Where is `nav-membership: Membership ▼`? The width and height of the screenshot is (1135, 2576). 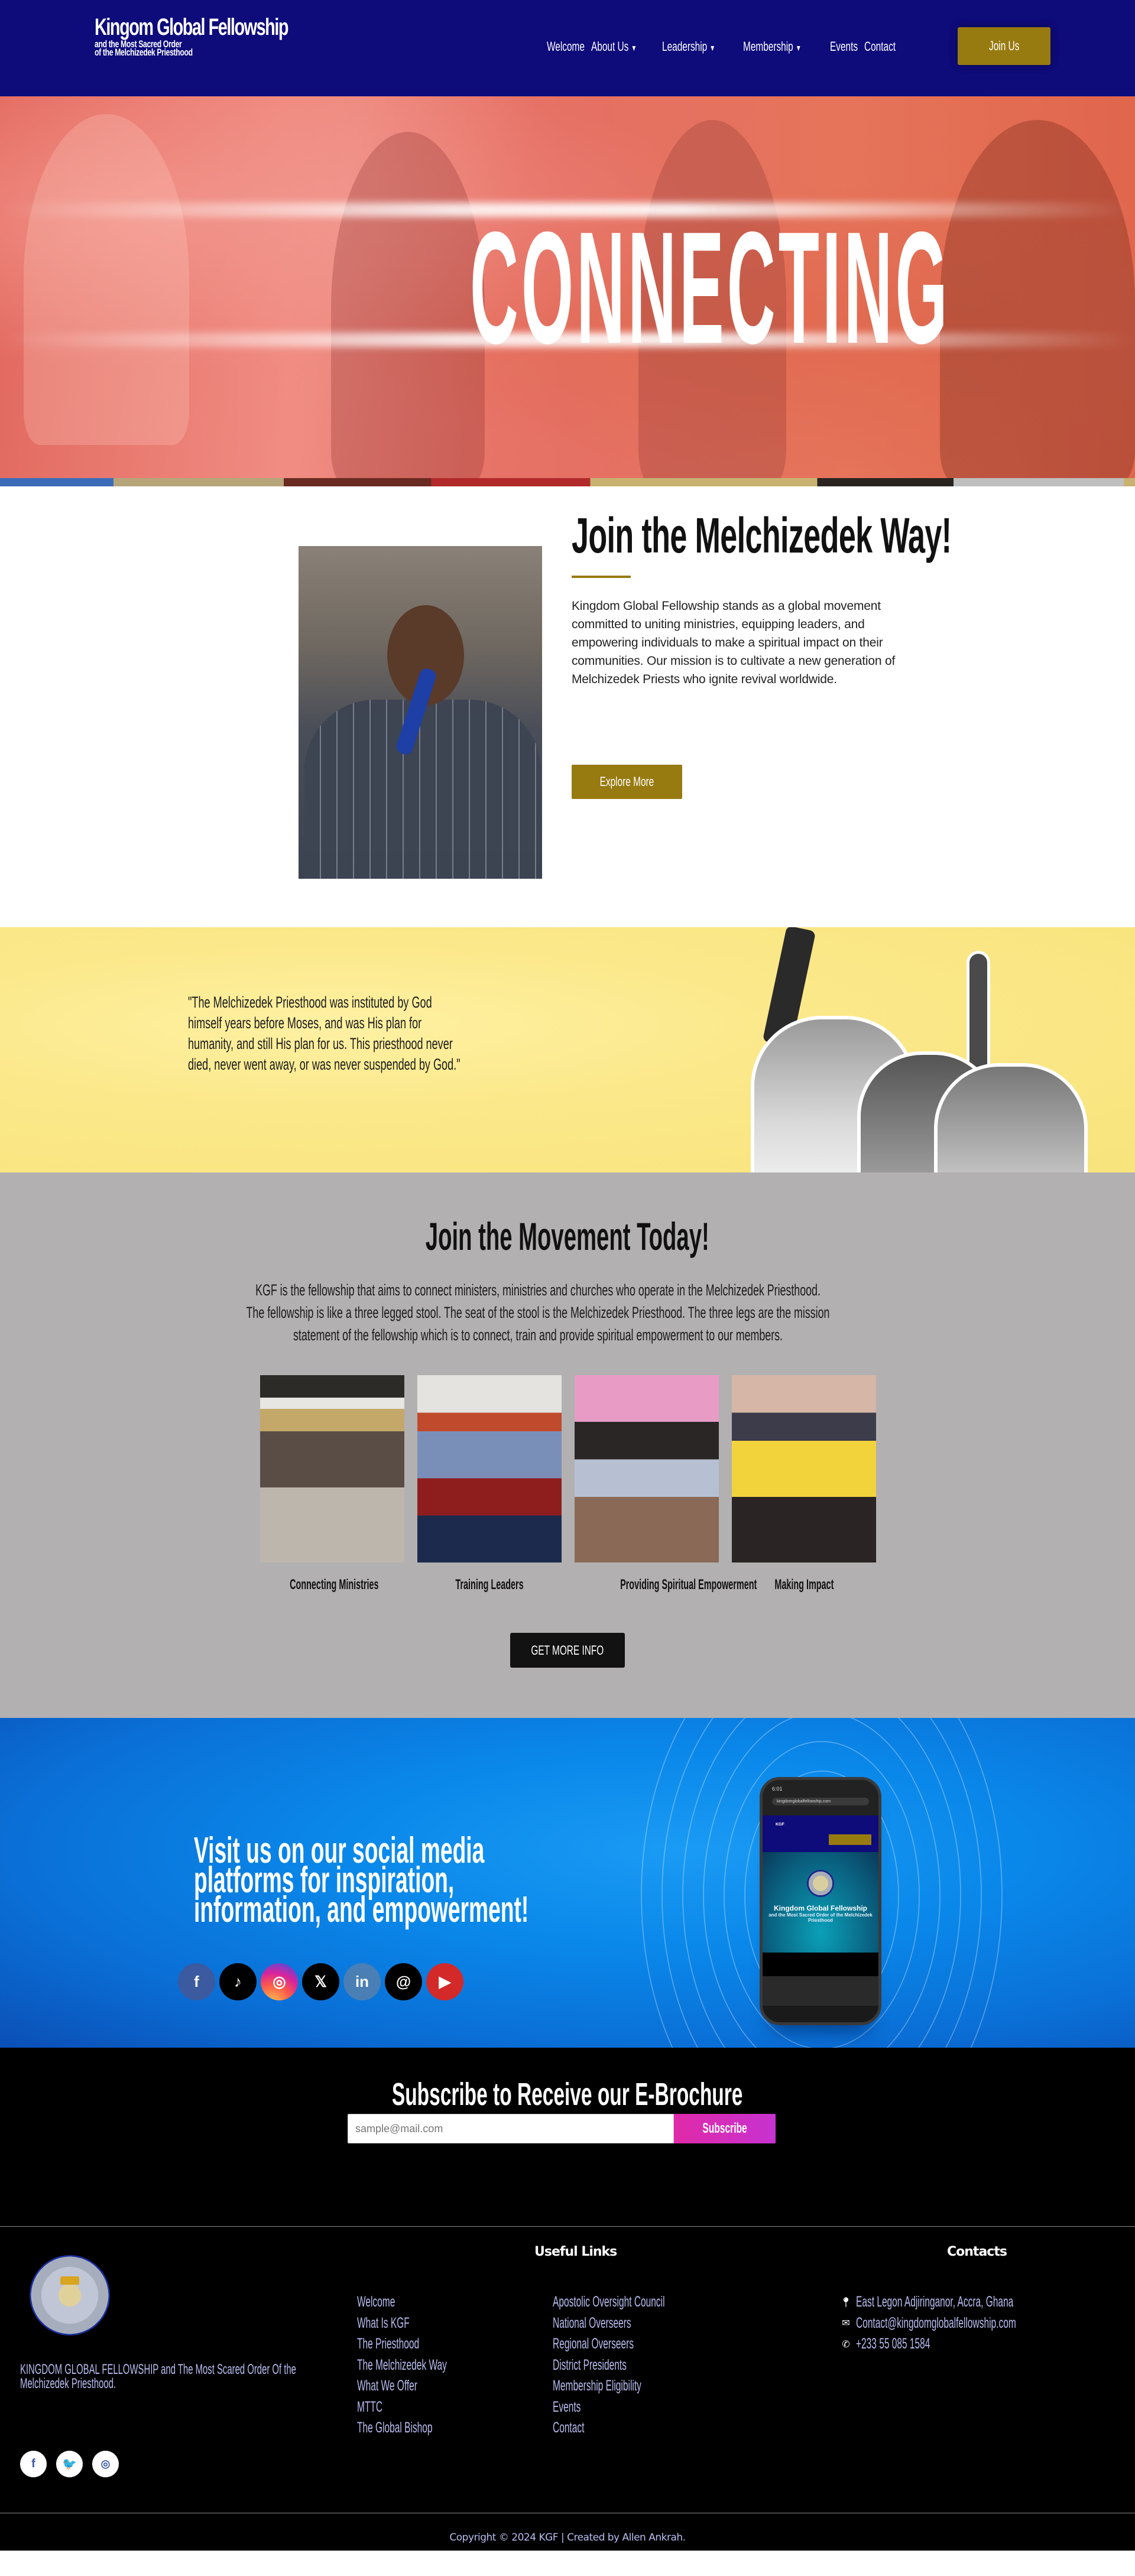 nav-membership: Membership ▼ is located at coordinates (772, 46).